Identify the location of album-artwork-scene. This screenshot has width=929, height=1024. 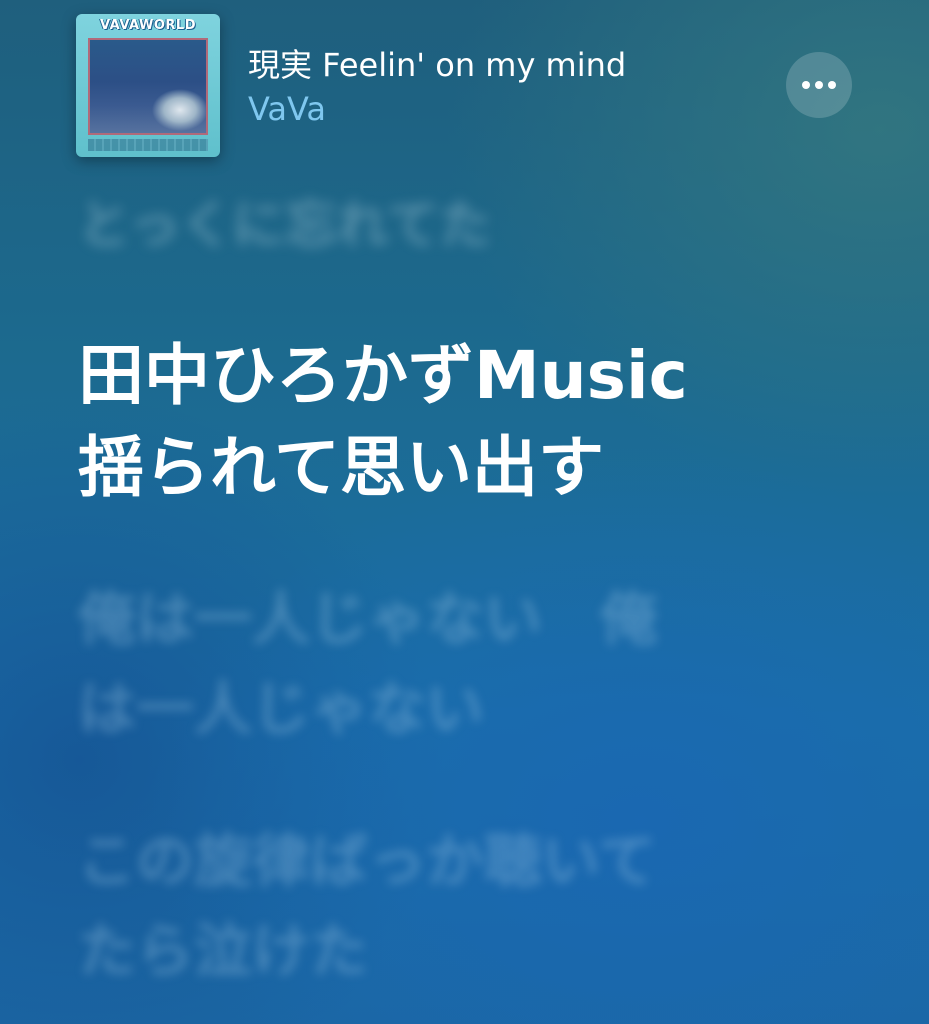
(148, 86).